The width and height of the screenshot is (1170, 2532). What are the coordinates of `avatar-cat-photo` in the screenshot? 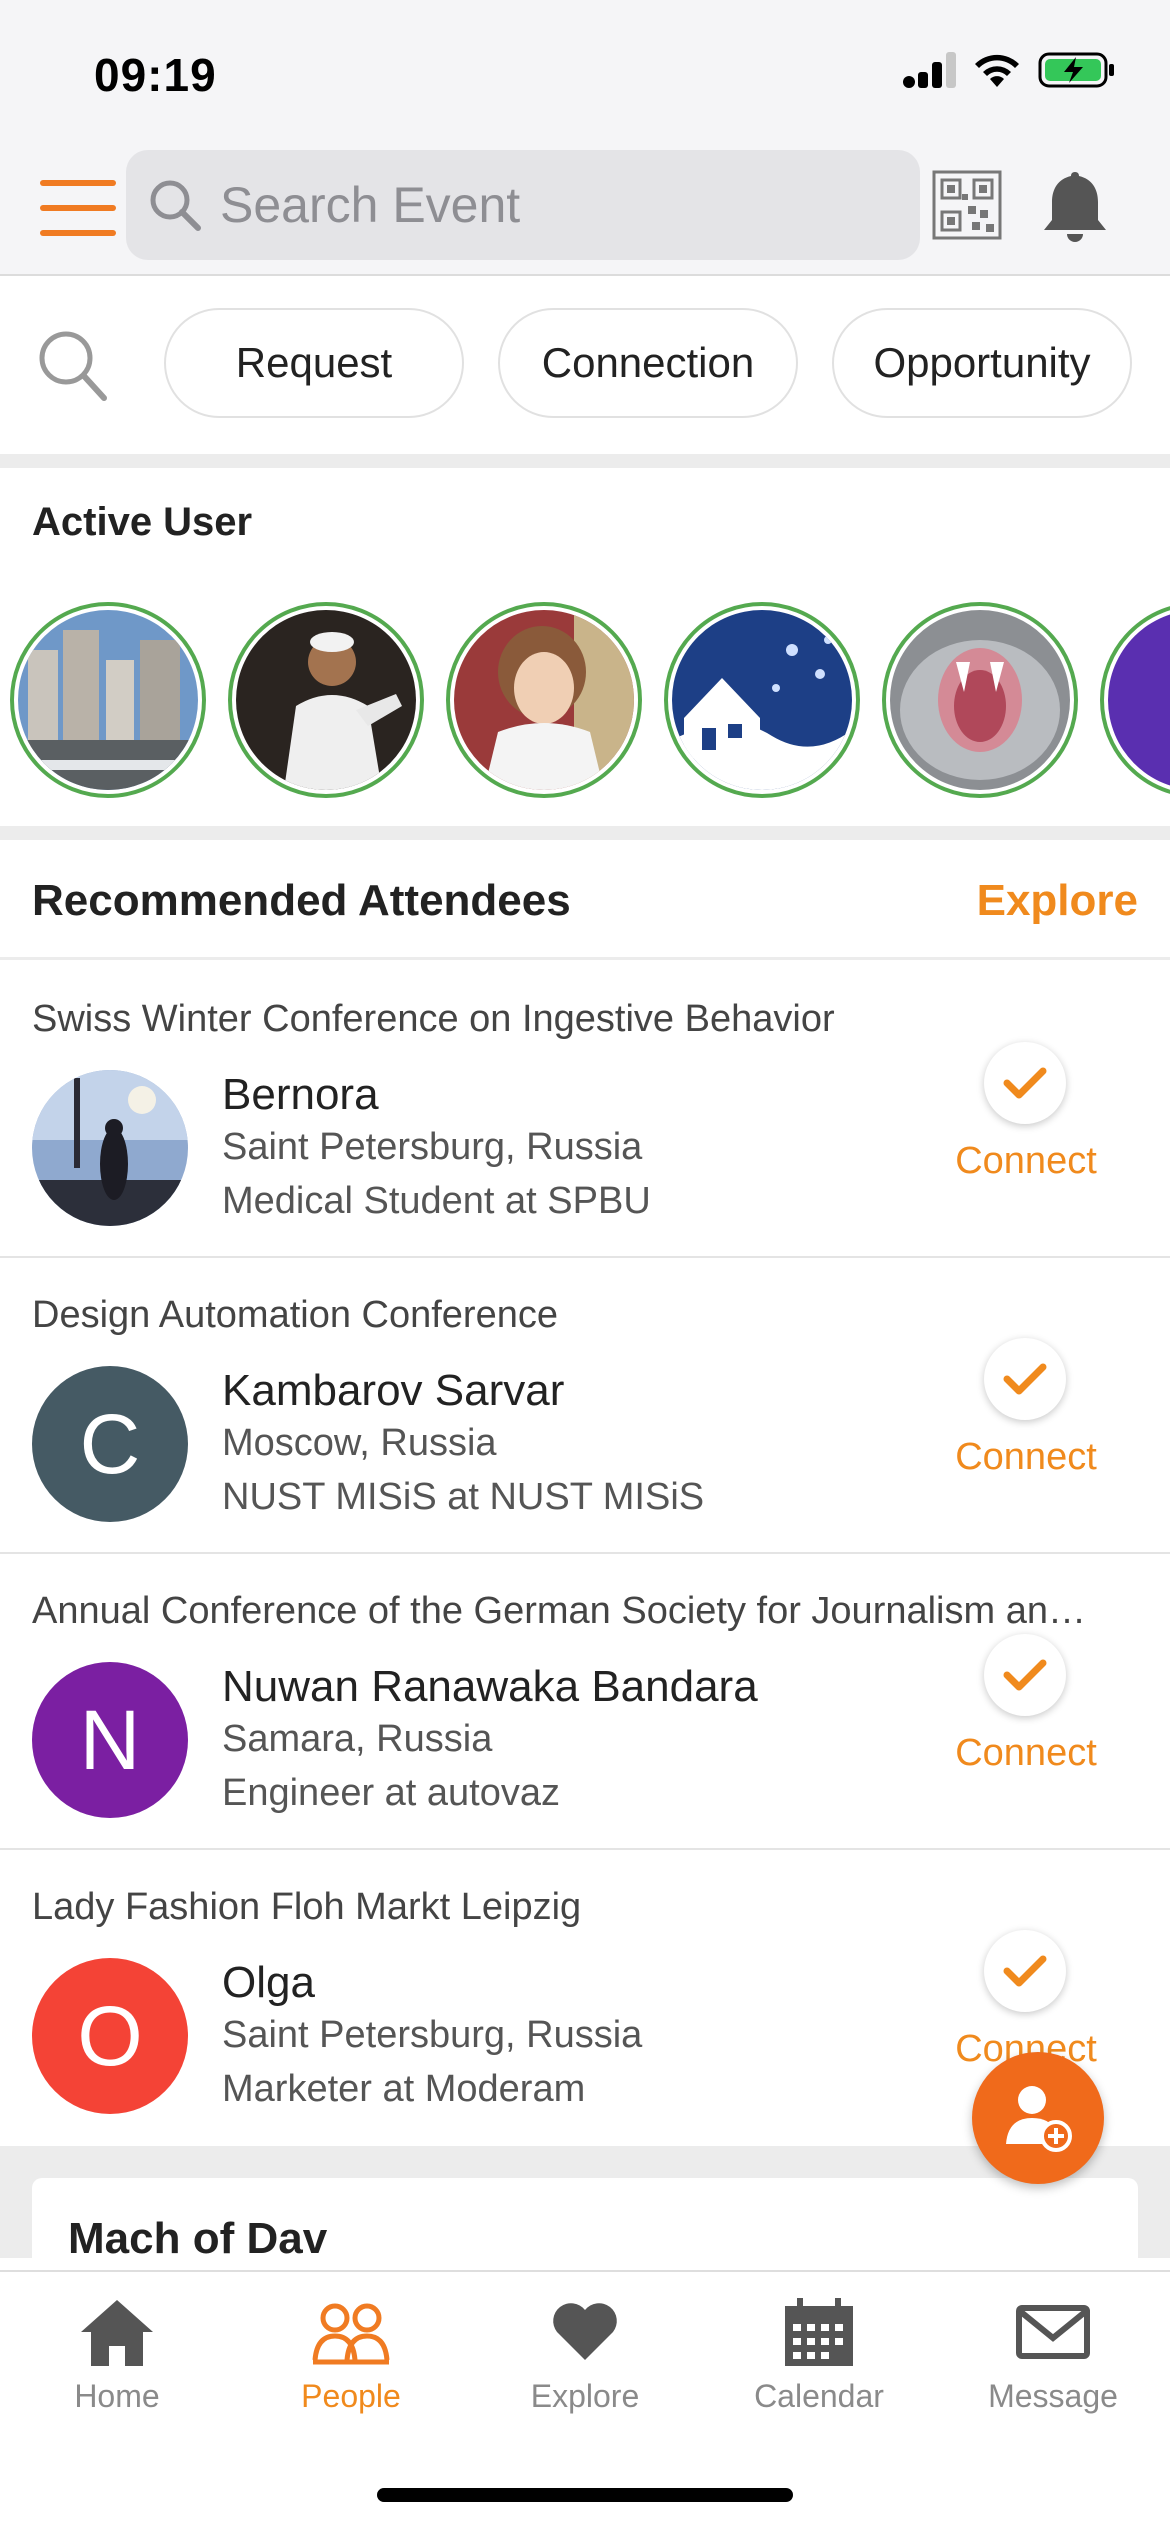 It's located at (980, 700).